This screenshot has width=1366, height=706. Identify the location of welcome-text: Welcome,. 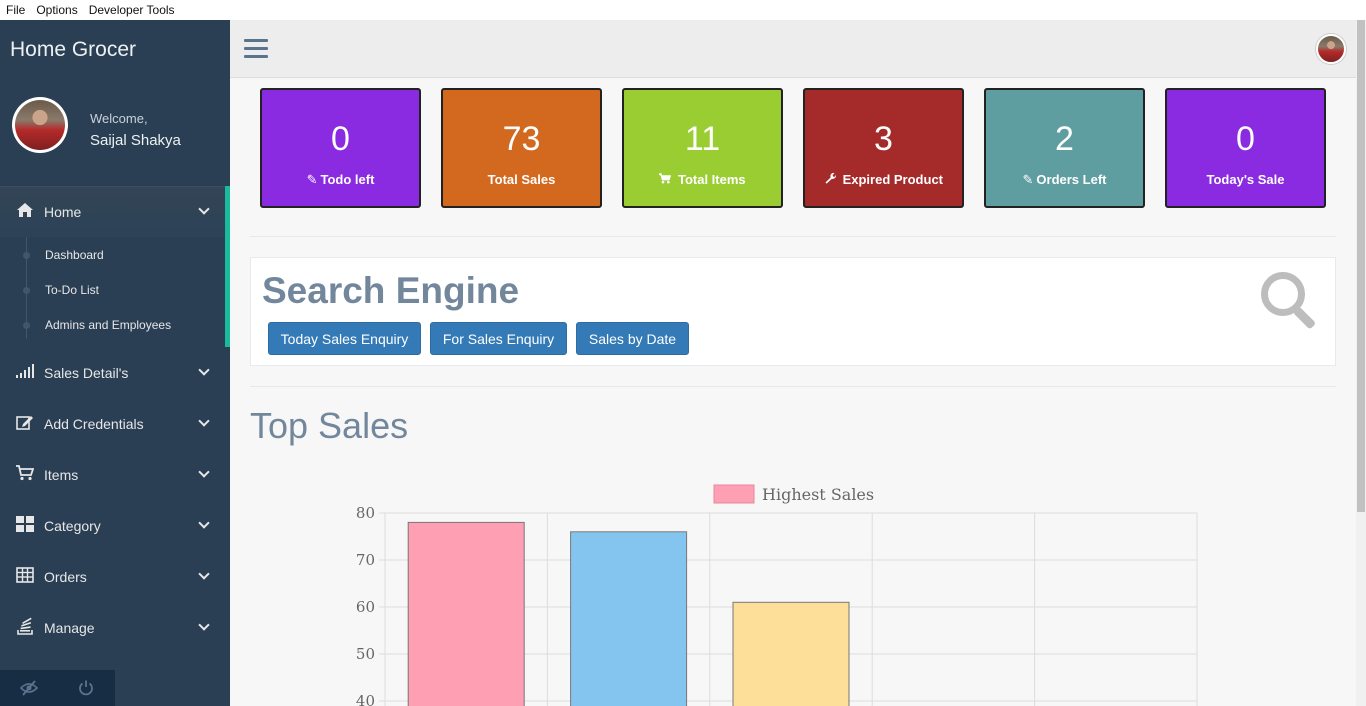
(119, 118).